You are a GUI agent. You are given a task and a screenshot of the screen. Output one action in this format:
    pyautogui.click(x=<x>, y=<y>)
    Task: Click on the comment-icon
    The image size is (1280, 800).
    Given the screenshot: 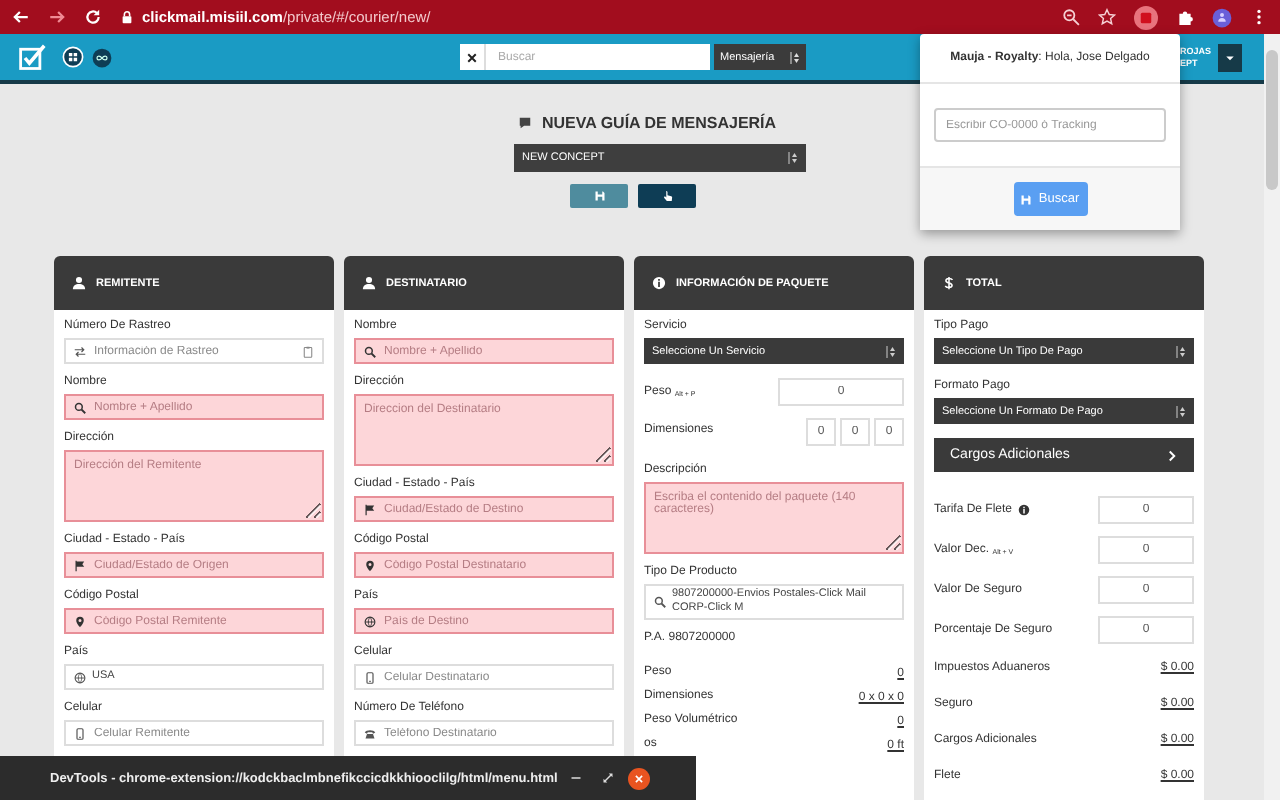 What is the action you would take?
    pyautogui.click(x=525, y=122)
    